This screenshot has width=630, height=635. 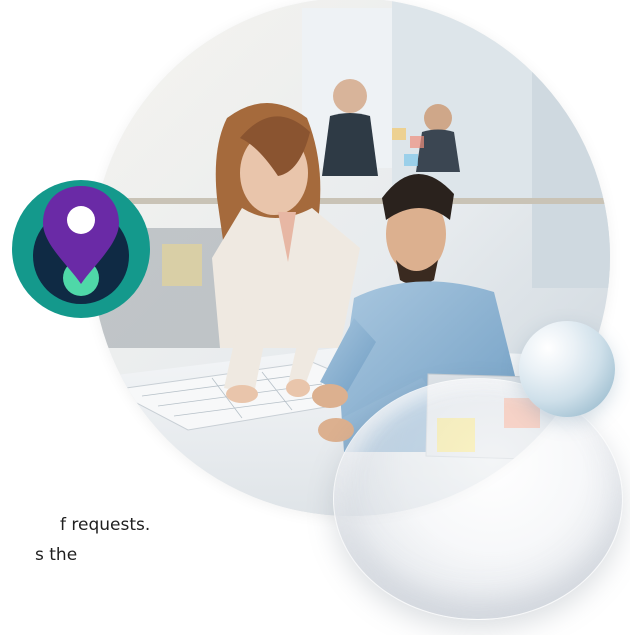 I want to click on location-pin-icon, so click(x=81, y=249).